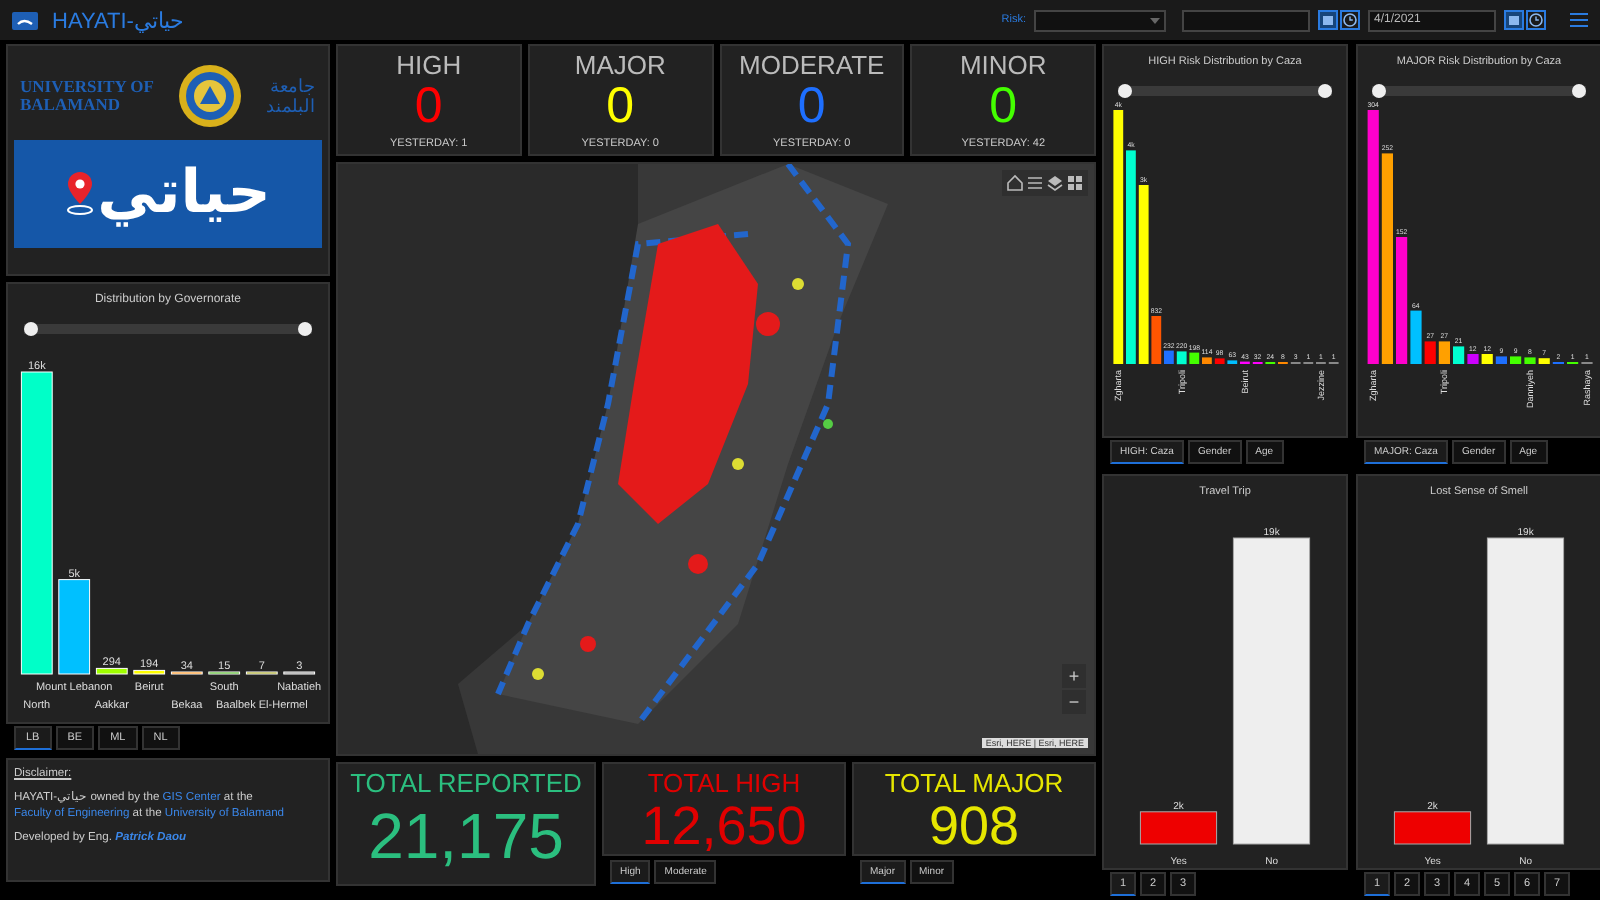  What do you see at coordinates (184, 194) in the screenshot?
I see `app-logo-text: حياتي` at bounding box center [184, 194].